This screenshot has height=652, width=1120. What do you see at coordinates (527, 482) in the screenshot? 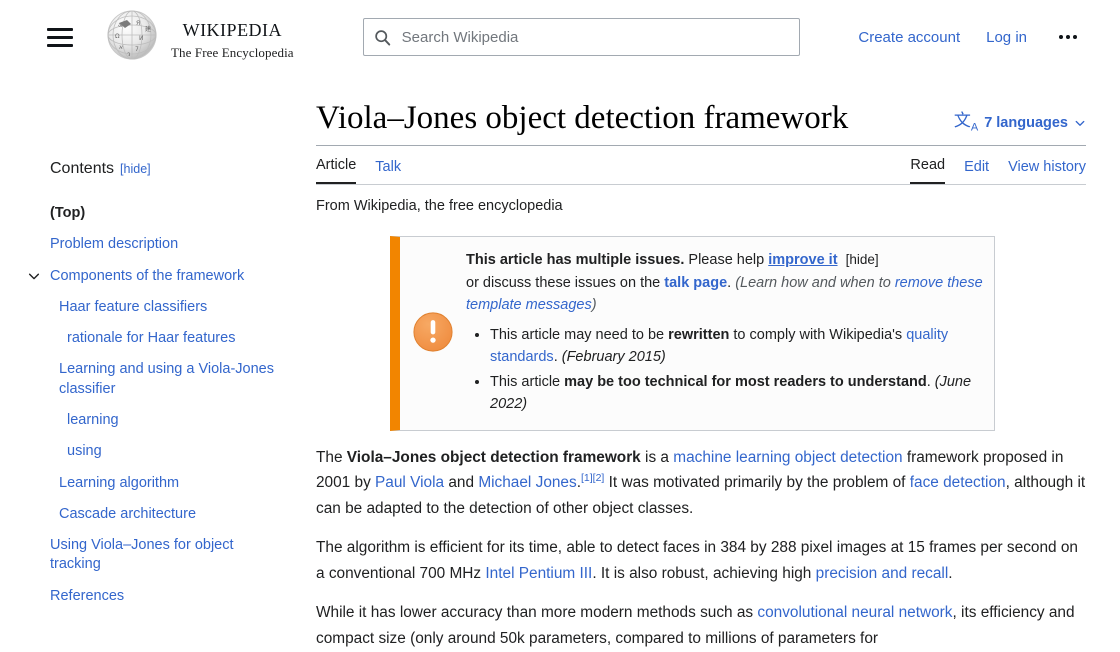
I see `inline-link: Michael Jones` at bounding box center [527, 482].